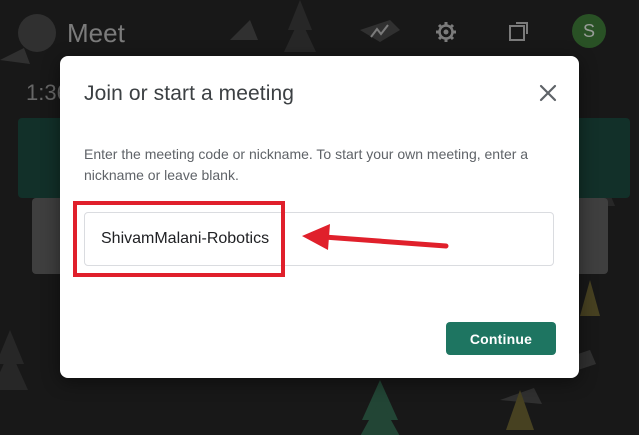  I want to click on meeting-code-input, so click(319, 239).